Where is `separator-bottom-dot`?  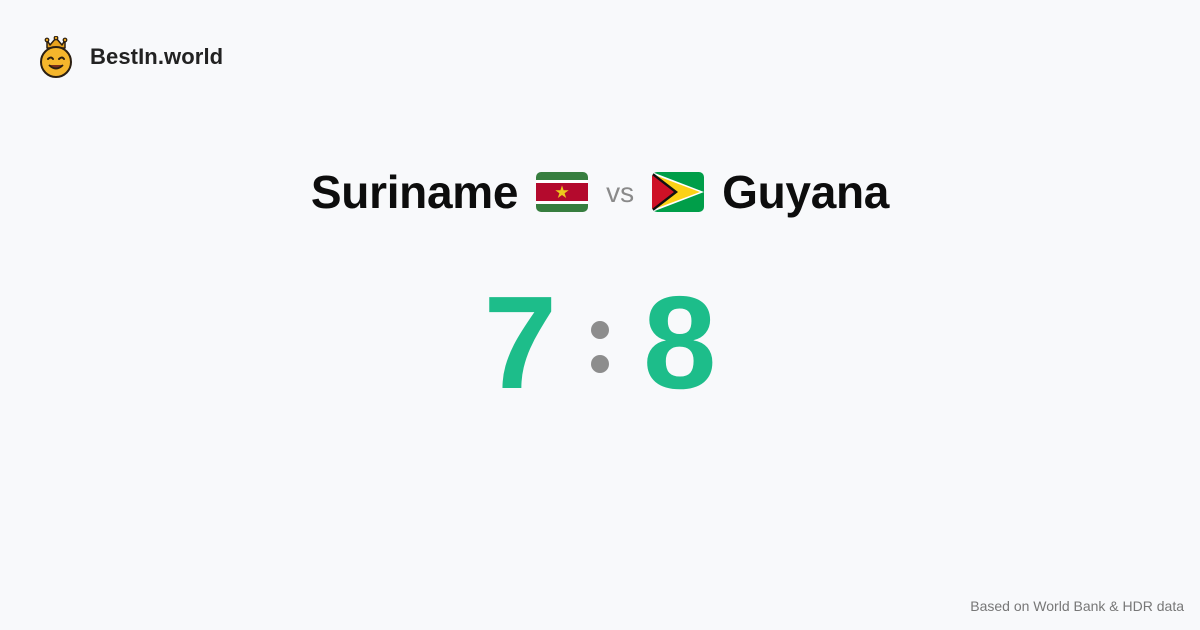 separator-bottom-dot is located at coordinates (600, 364).